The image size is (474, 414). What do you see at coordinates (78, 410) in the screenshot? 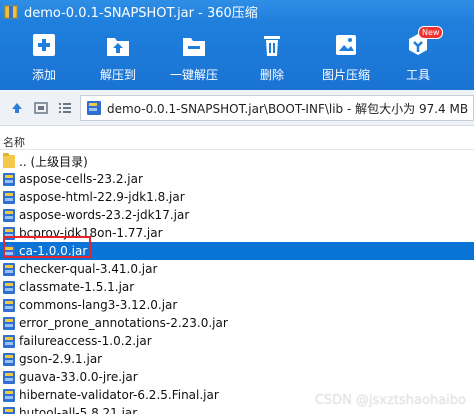
I see `file-name: hutool-all-5.8.21.jar` at bounding box center [78, 410].